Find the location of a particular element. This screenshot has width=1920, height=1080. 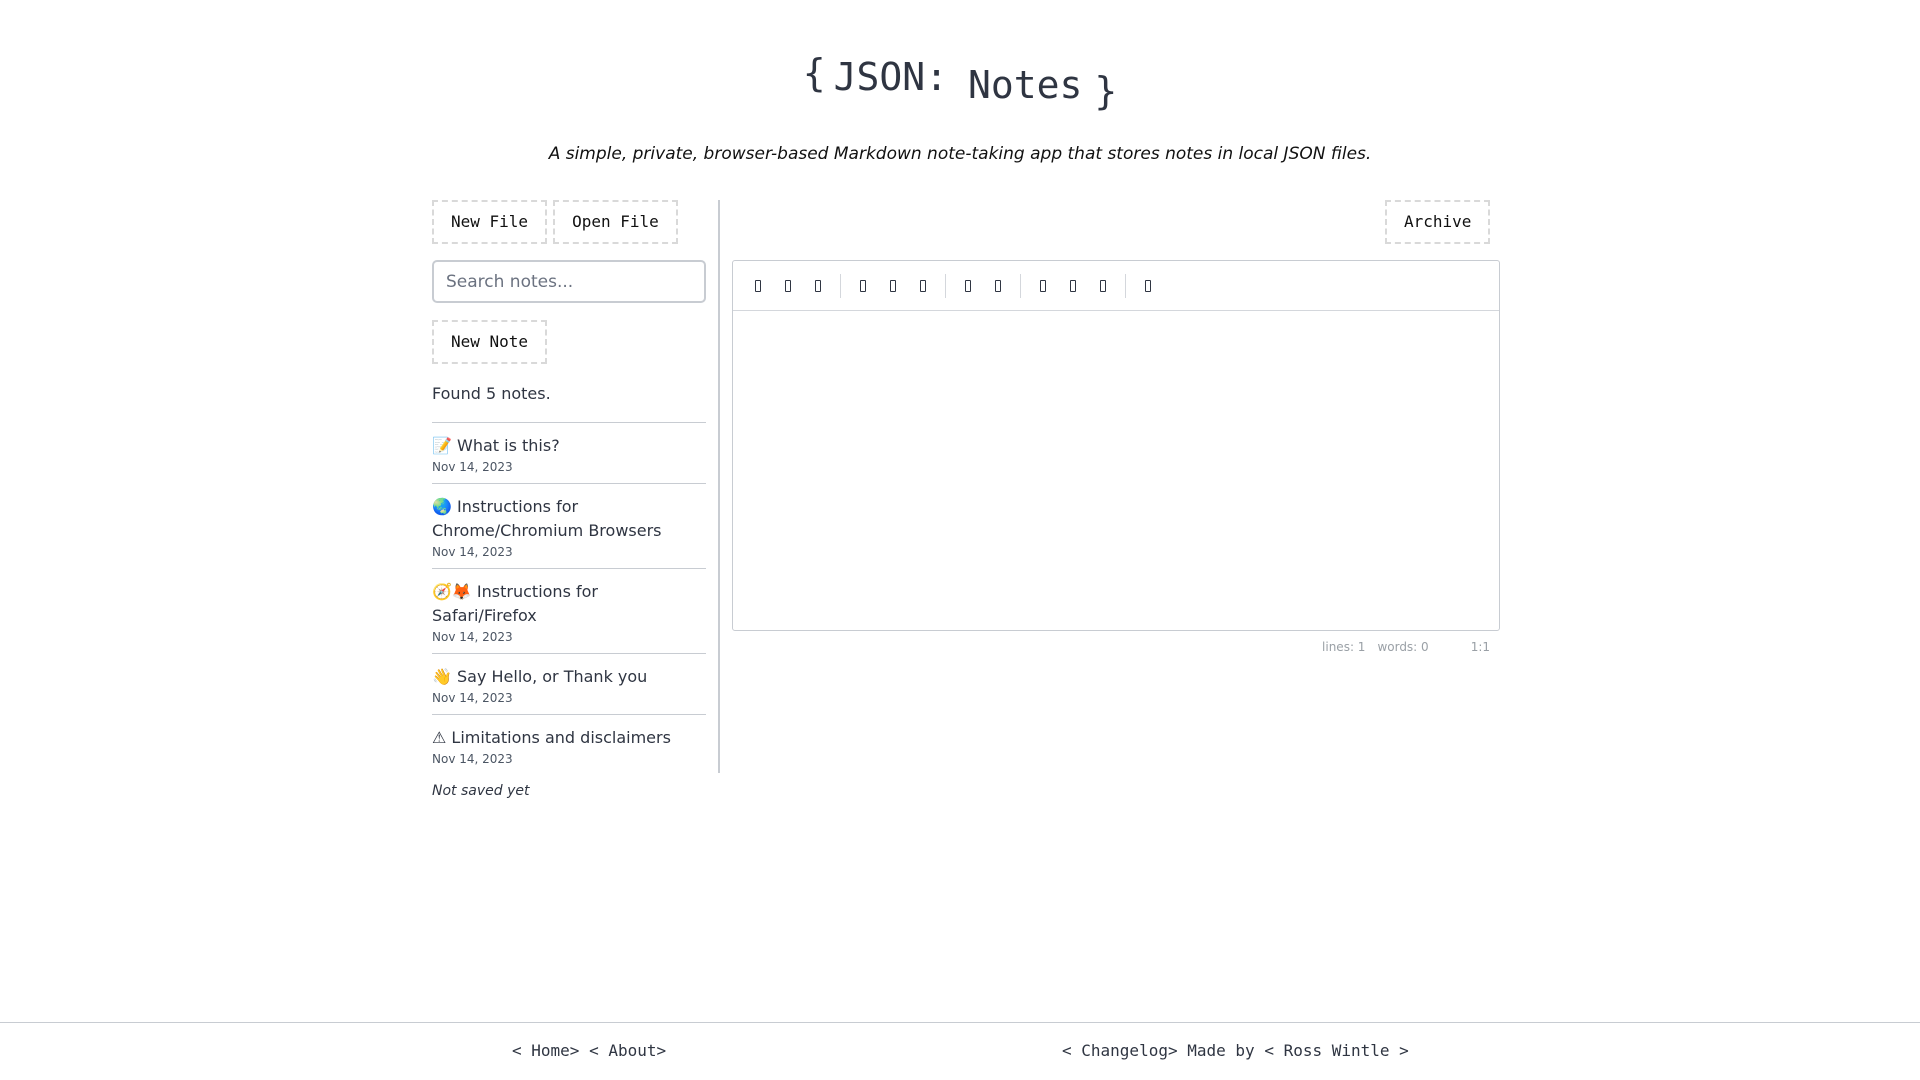

title-brace-close: } is located at coordinates (1106, 91).